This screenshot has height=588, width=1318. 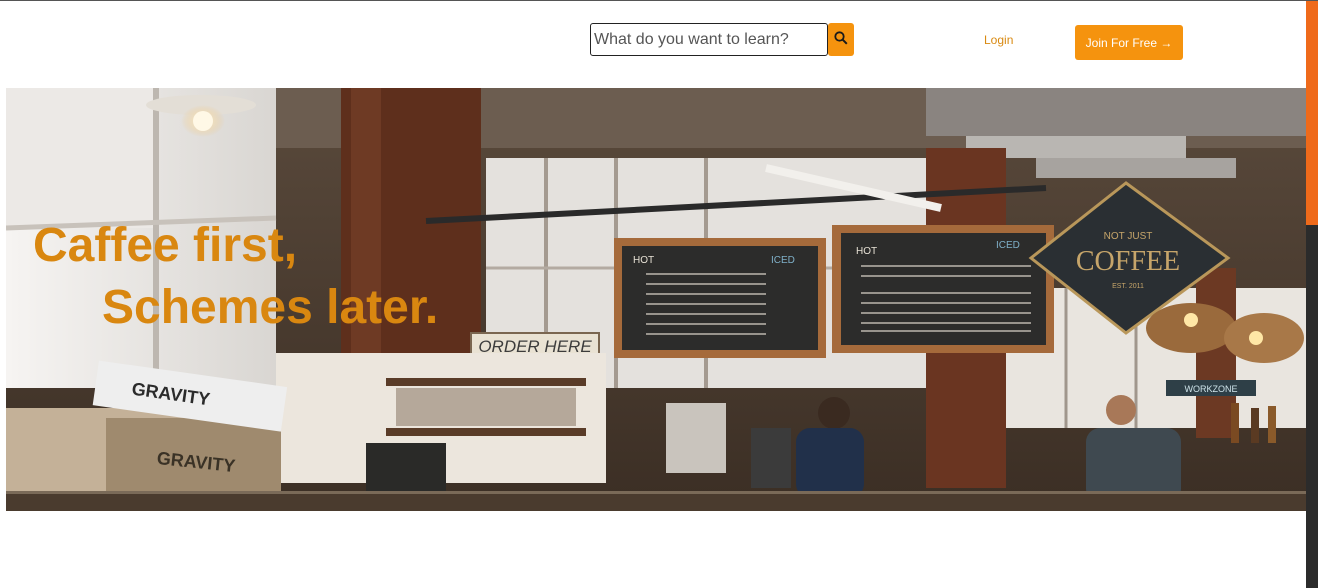 I want to click on sign-workzone: WORKZONE, so click(x=1211, y=389).